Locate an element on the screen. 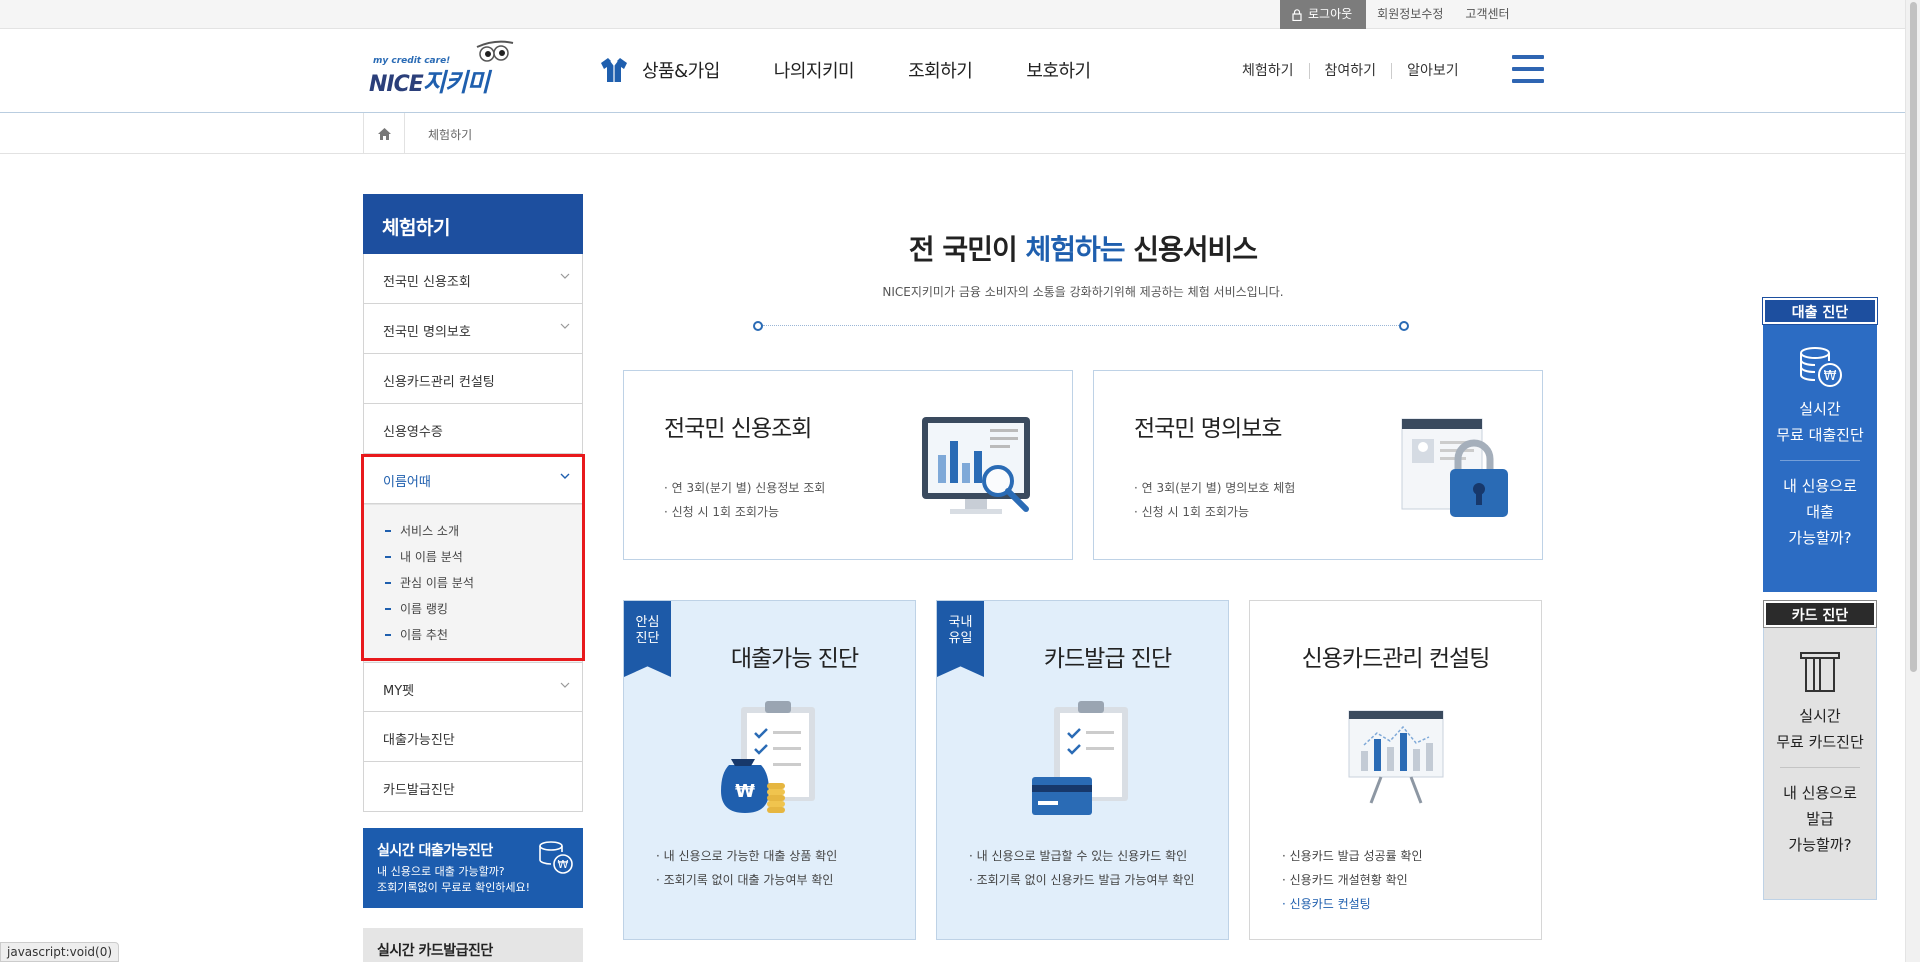 The height and width of the screenshot is (962, 1920). card-title: 전국민 명의보호 is located at coordinates (1208, 429).